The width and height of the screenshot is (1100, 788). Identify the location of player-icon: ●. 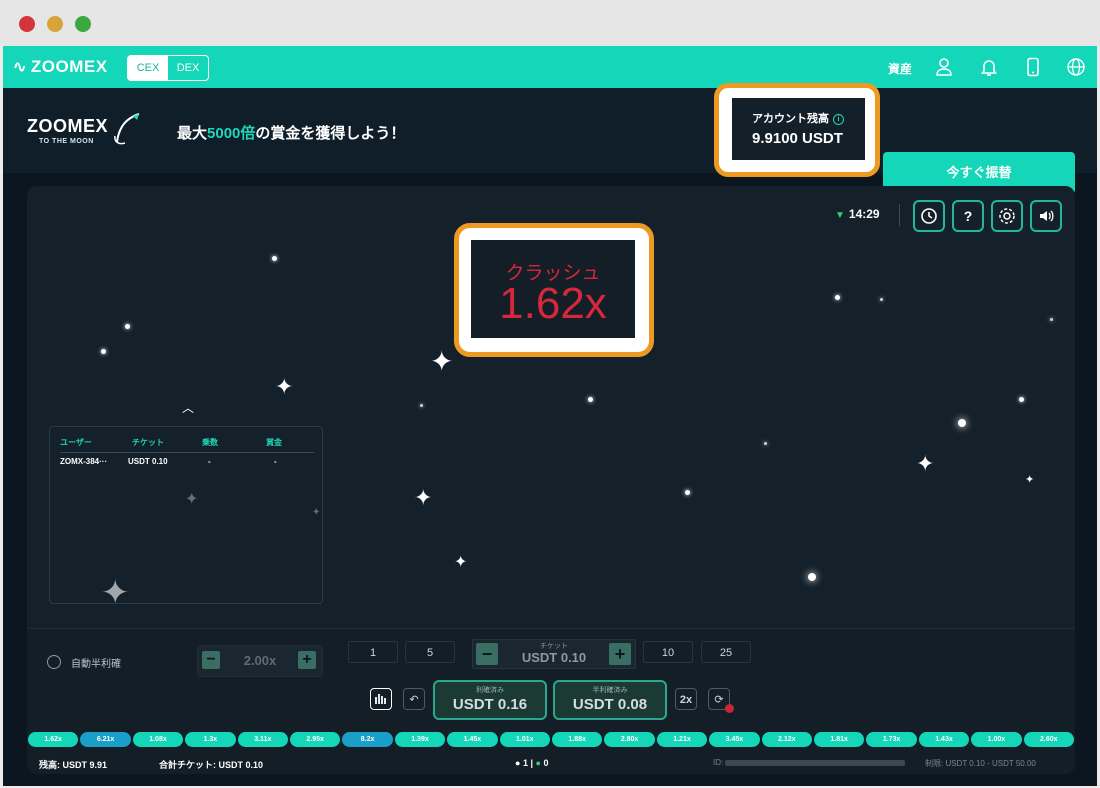
(518, 763).